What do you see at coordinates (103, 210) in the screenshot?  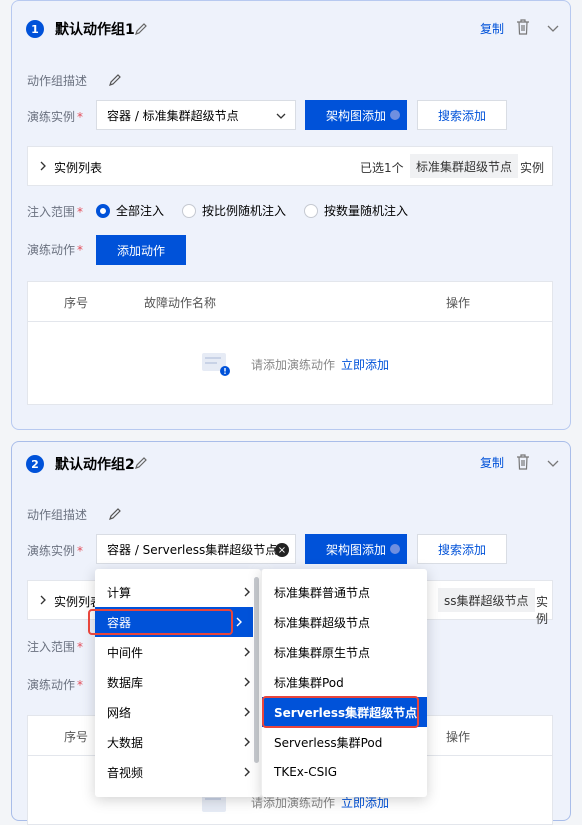 I see `radio-checked-icon` at bounding box center [103, 210].